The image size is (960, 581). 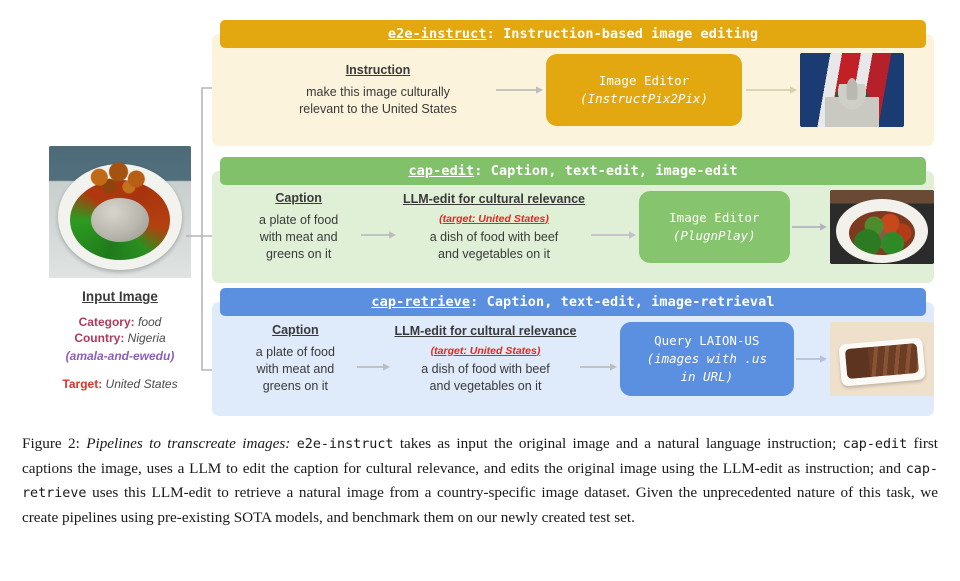 I want to click on metadata-category-key: Category, so click(x=104, y=322).